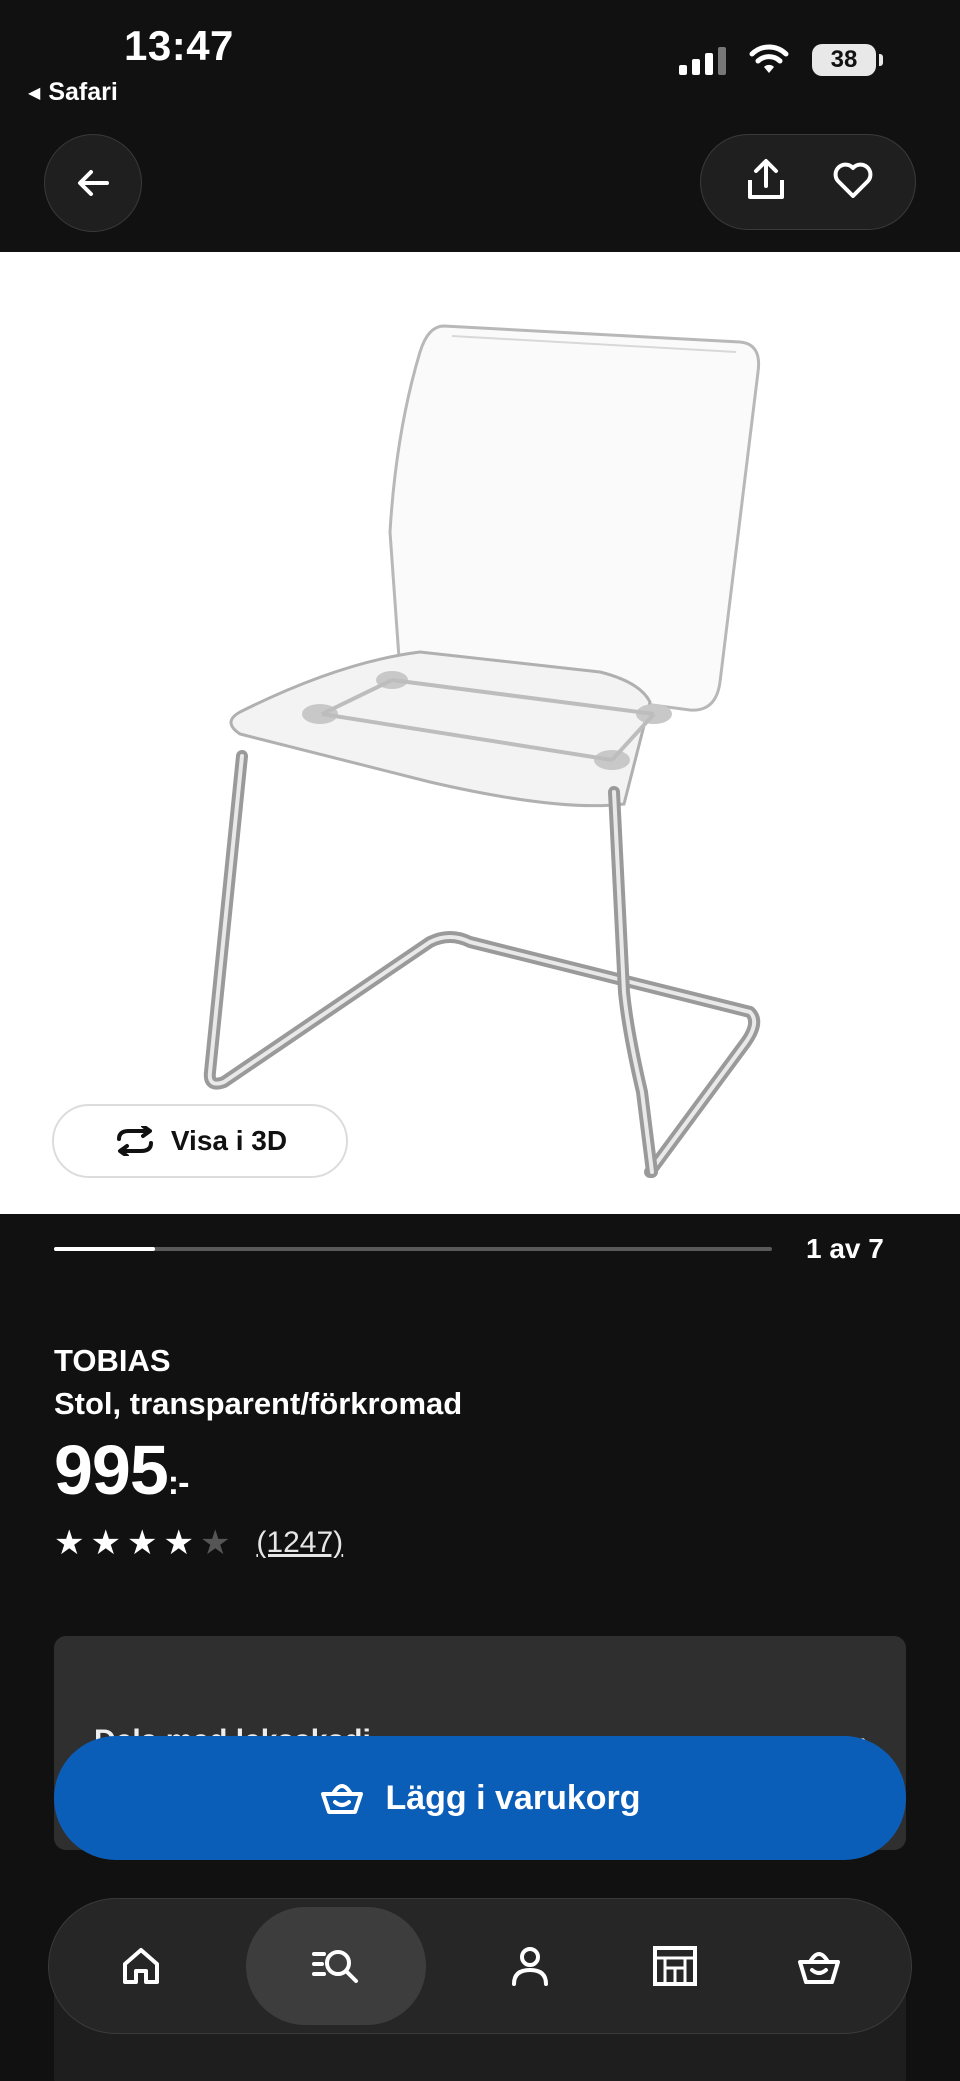 Image resolution: width=960 pixels, height=2081 pixels. Describe the element at coordinates (299, 1543) in the screenshot. I see `review-count-link: (1247)` at that location.